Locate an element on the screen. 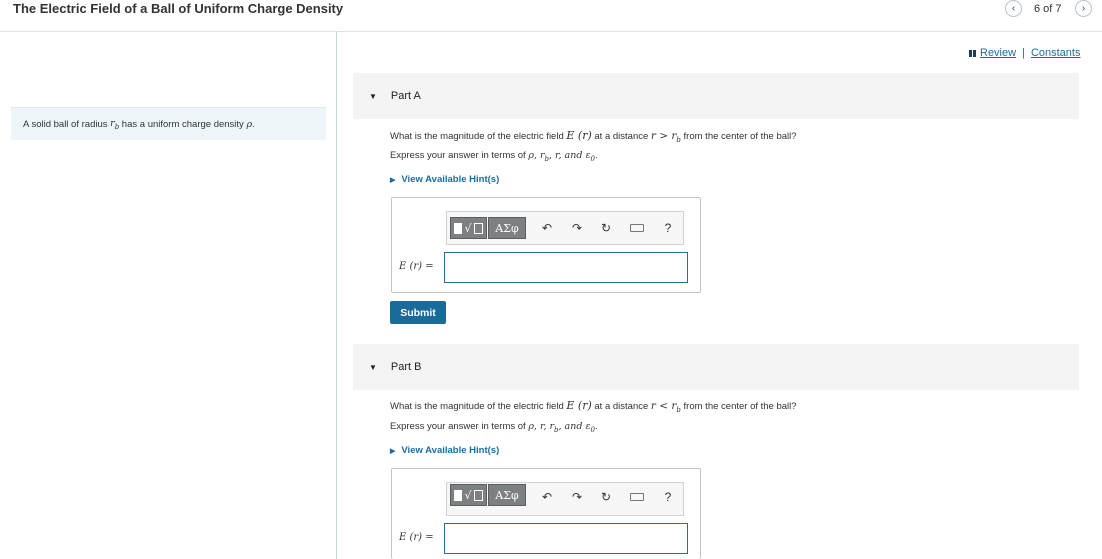 This screenshot has width=1102, height=559. chevron-left-icon: ‹ is located at coordinates (1013, 8).